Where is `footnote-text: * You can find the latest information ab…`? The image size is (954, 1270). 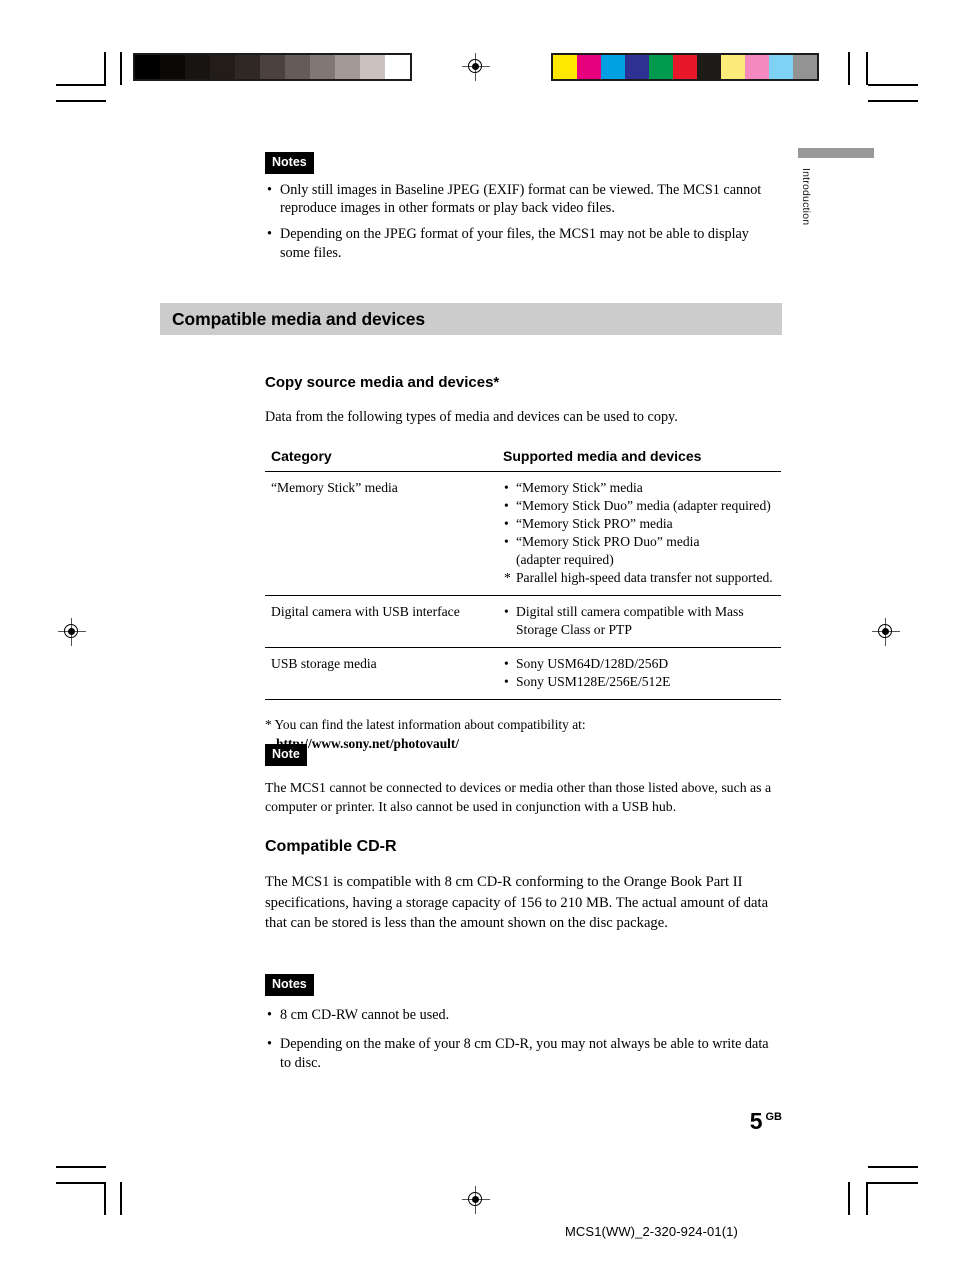
footnote-text: * You can find the latest information ab… is located at coordinates (425, 725).